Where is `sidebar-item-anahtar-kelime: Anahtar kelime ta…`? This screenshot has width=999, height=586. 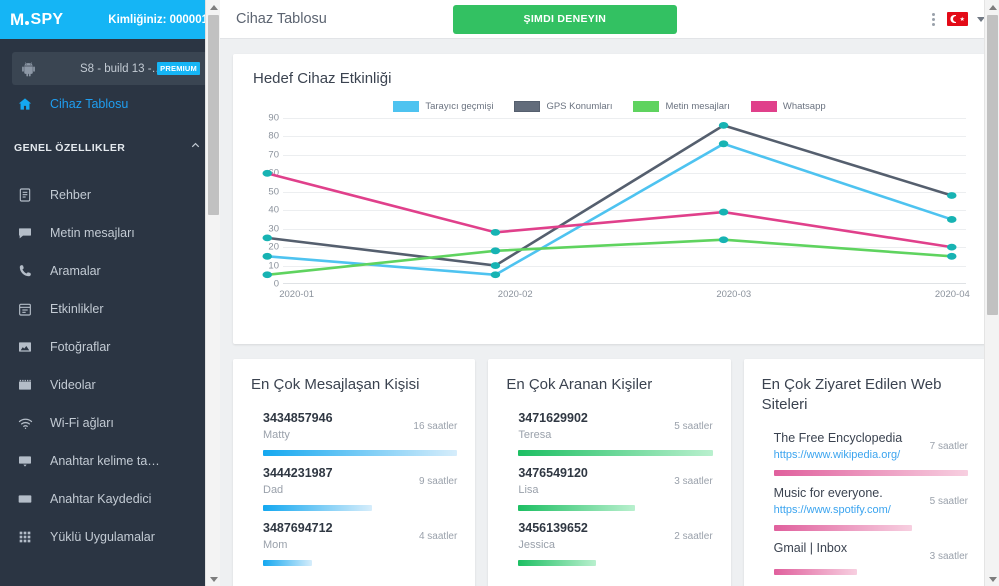 sidebar-item-anahtar-kelime: Anahtar kelime ta… is located at coordinates (110, 461).